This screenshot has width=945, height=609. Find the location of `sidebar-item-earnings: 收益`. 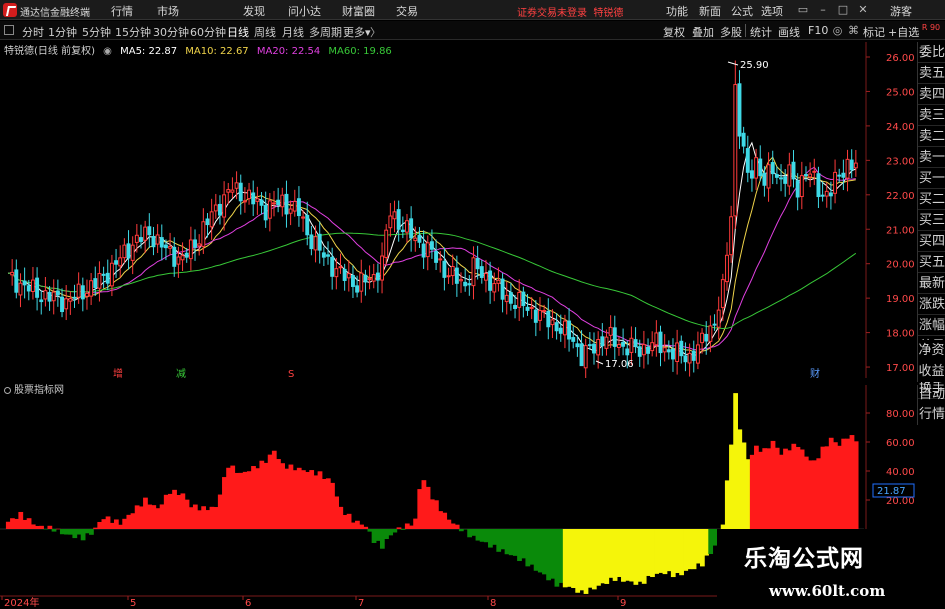

sidebar-item-earnings: 收益 is located at coordinates (931, 371).